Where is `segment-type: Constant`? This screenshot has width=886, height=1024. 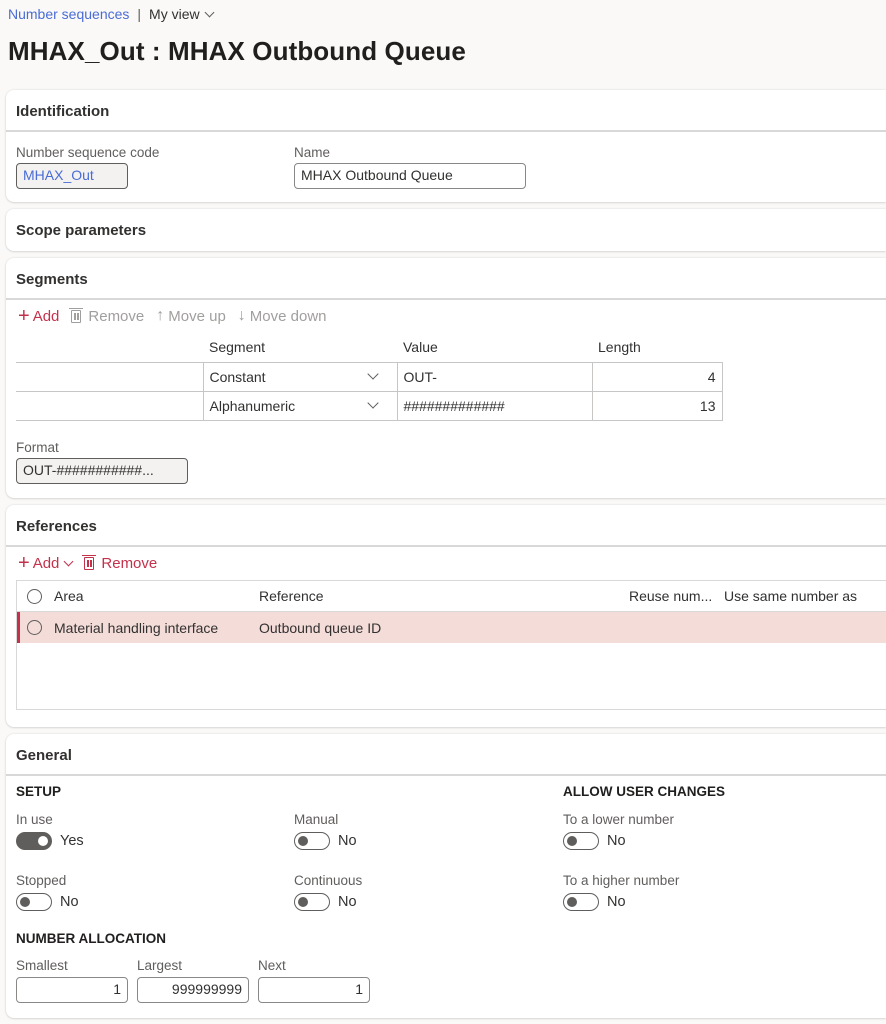
segment-type: Constant is located at coordinates (237, 376).